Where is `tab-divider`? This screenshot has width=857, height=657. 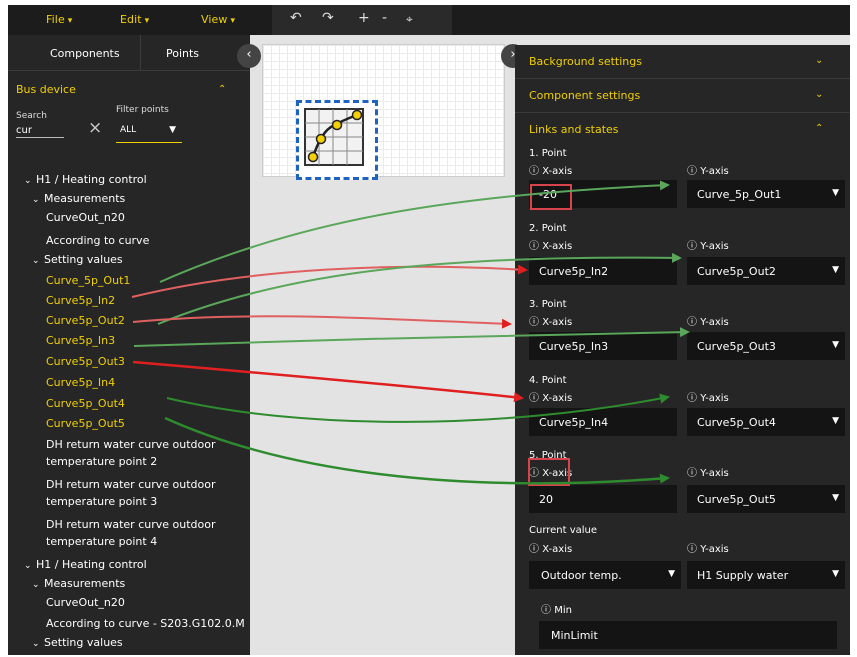 tab-divider is located at coordinates (140, 53).